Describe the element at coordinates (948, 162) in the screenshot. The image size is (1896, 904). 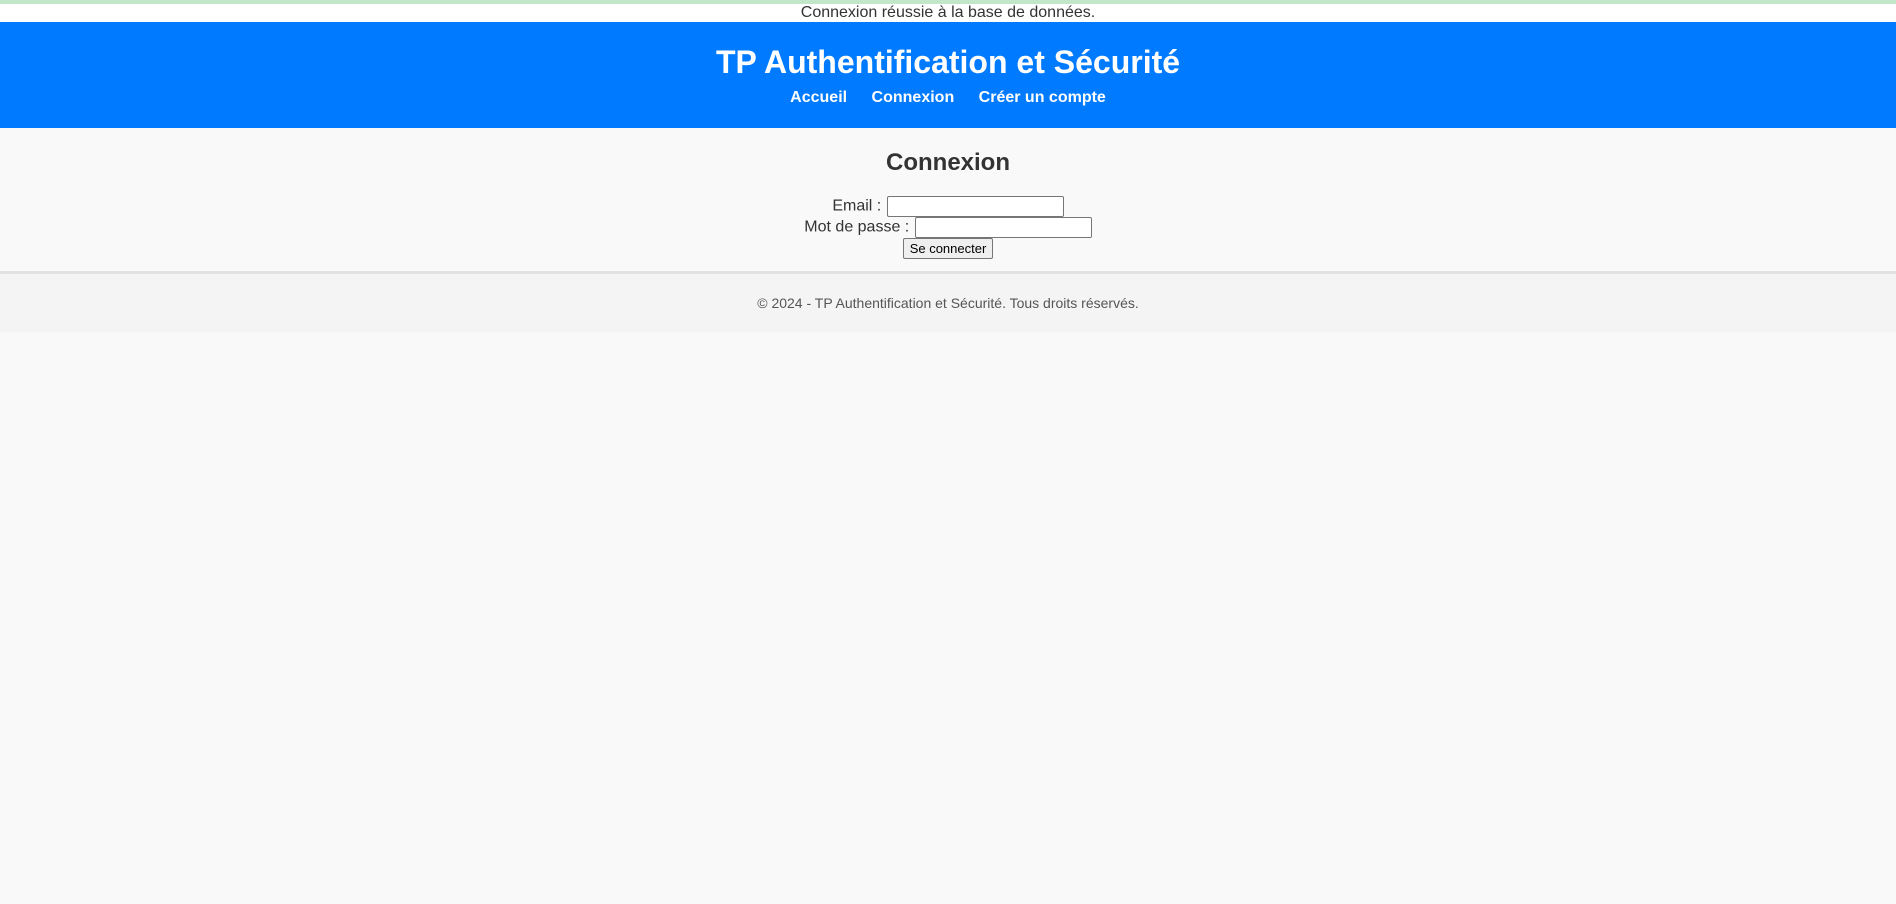
I see `login-heading: Connexion` at that location.